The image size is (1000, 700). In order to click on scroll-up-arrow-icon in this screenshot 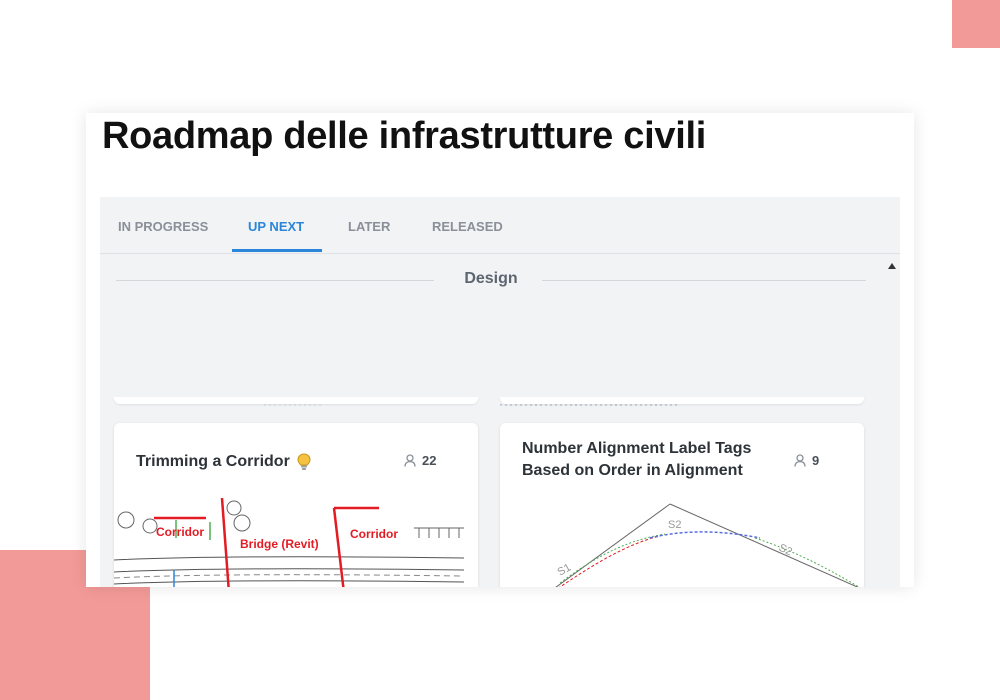, I will do `click(892, 266)`.